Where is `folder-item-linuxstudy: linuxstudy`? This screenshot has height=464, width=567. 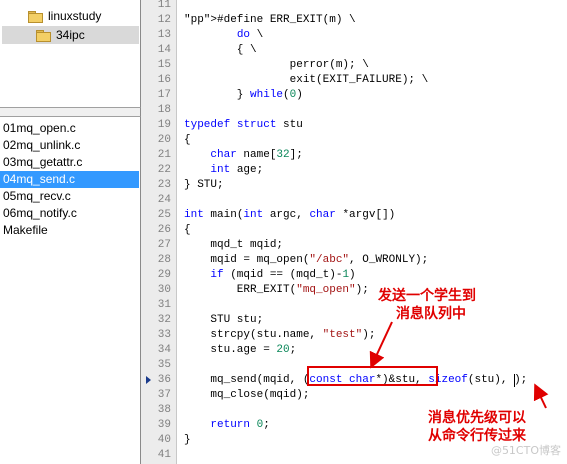
folder-item-linuxstudy: linuxstudy is located at coordinates (83, 16).